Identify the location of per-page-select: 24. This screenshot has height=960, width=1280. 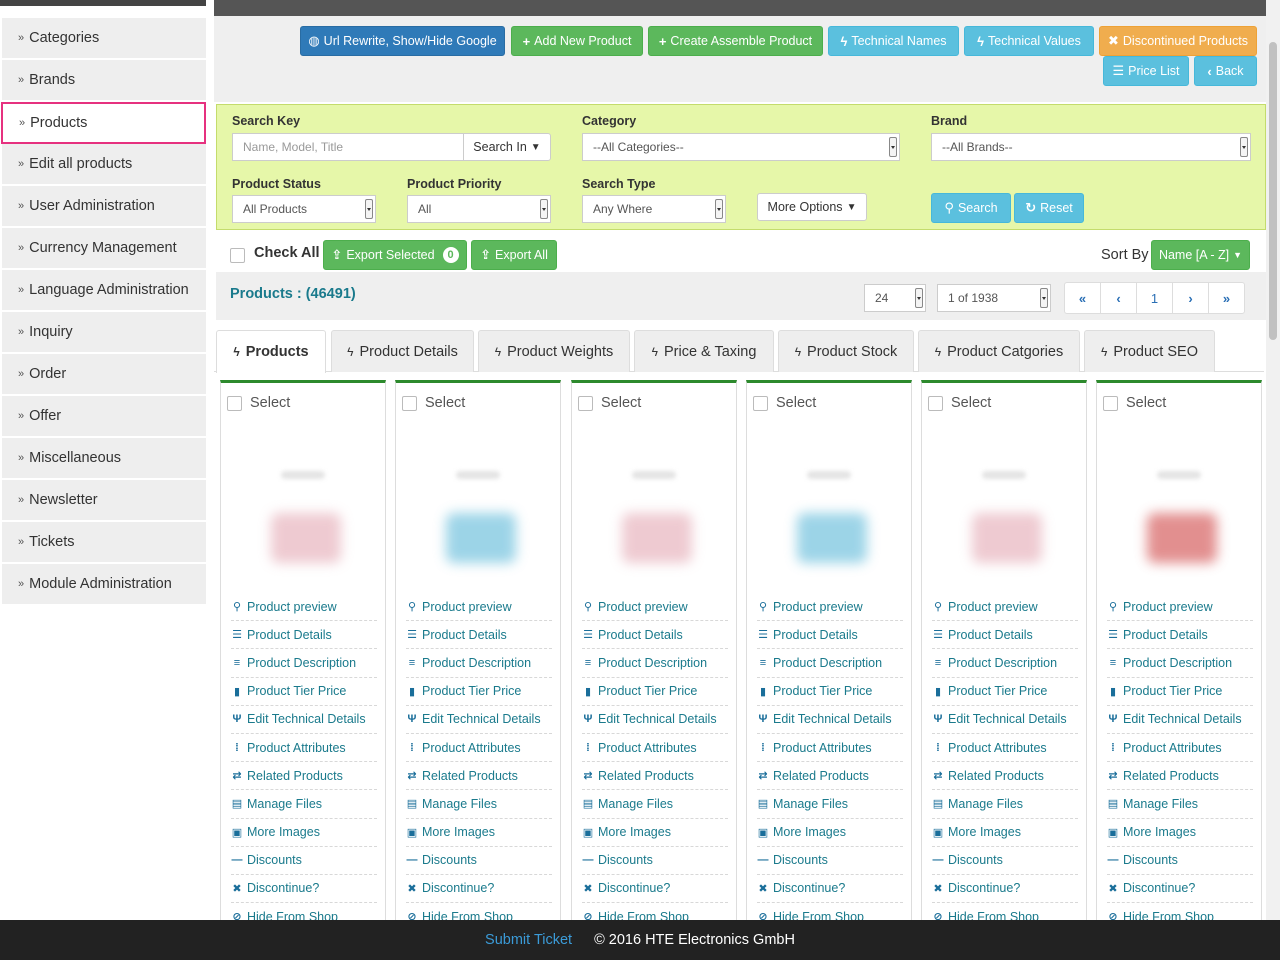
(895, 298).